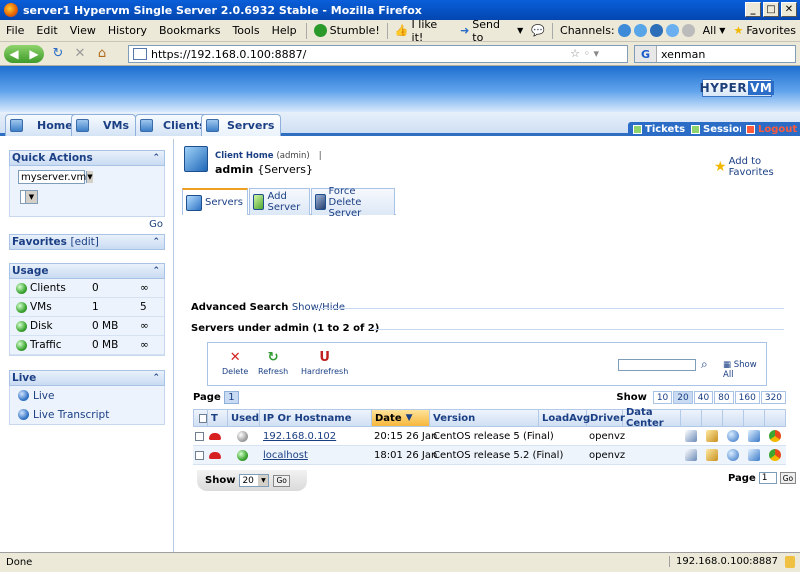 The height and width of the screenshot is (572, 800). Describe the element at coordinates (657, 365) in the screenshot. I see `grid-search-input` at that location.